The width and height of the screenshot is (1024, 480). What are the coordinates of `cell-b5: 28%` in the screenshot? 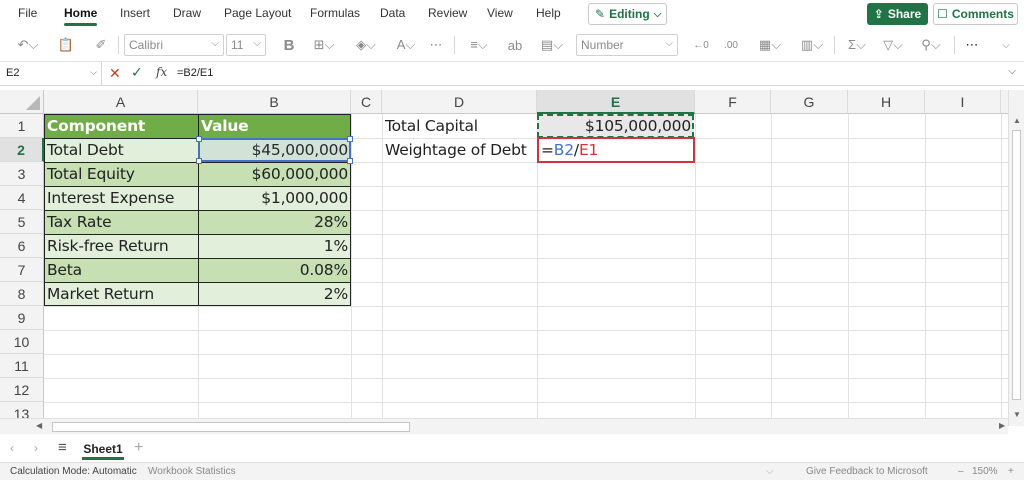 It's located at (274, 222).